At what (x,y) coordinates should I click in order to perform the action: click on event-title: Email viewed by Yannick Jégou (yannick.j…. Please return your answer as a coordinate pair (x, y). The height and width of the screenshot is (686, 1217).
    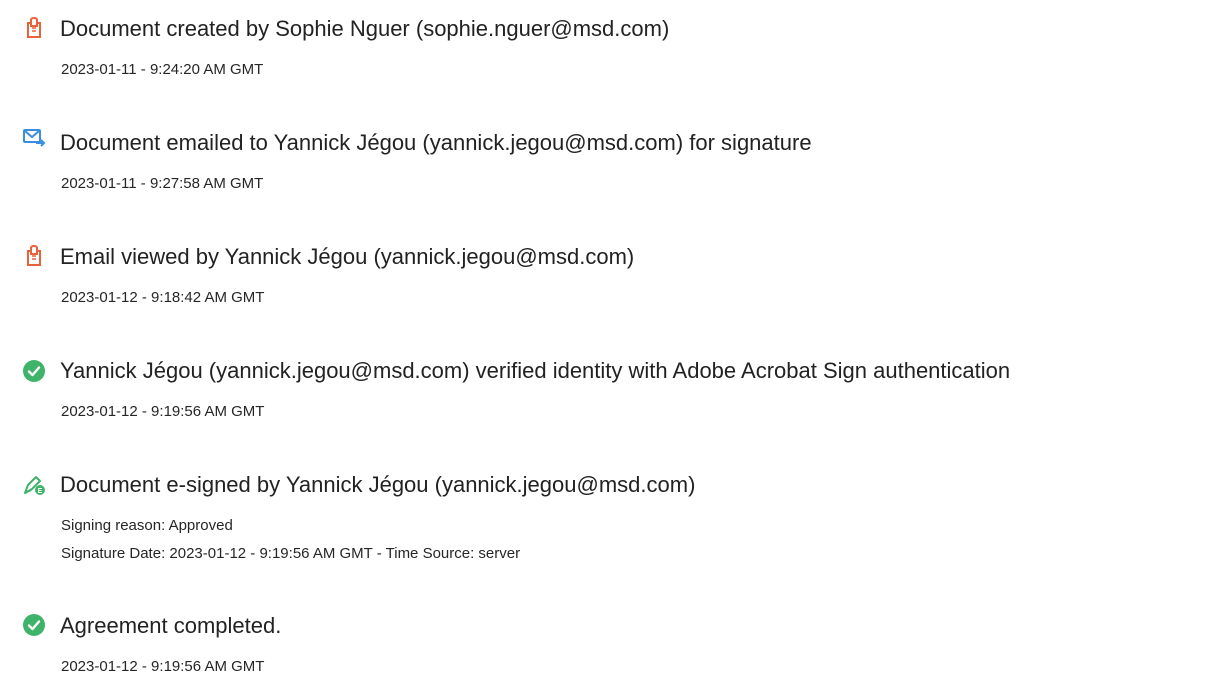
    Looking at the image, I should click on (347, 256).